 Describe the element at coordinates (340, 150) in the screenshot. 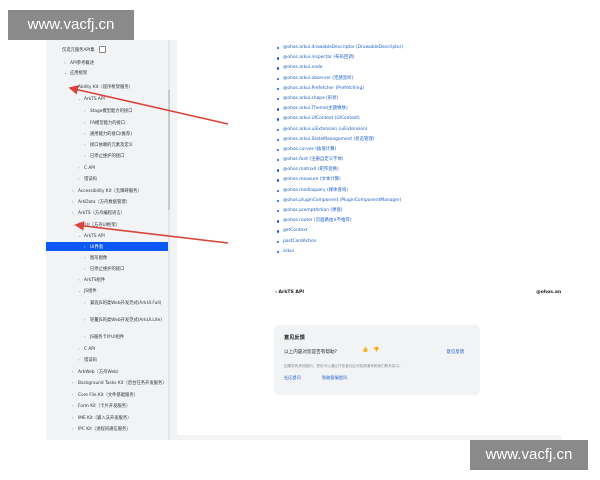

I see `api-link: @ohos.curves (插值计算)` at that location.